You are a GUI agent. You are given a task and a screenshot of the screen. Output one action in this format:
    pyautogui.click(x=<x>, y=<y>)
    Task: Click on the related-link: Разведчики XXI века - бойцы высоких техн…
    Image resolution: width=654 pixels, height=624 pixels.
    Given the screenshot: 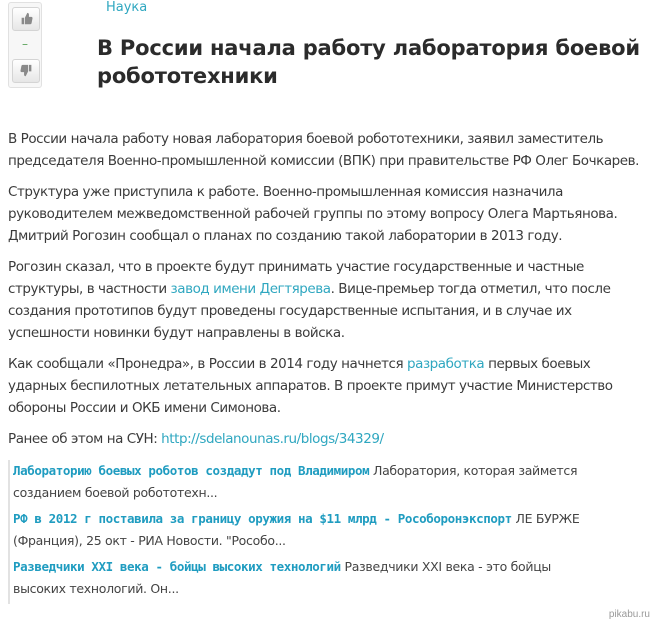 What is the action you would take?
    pyautogui.click(x=177, y=566)
    